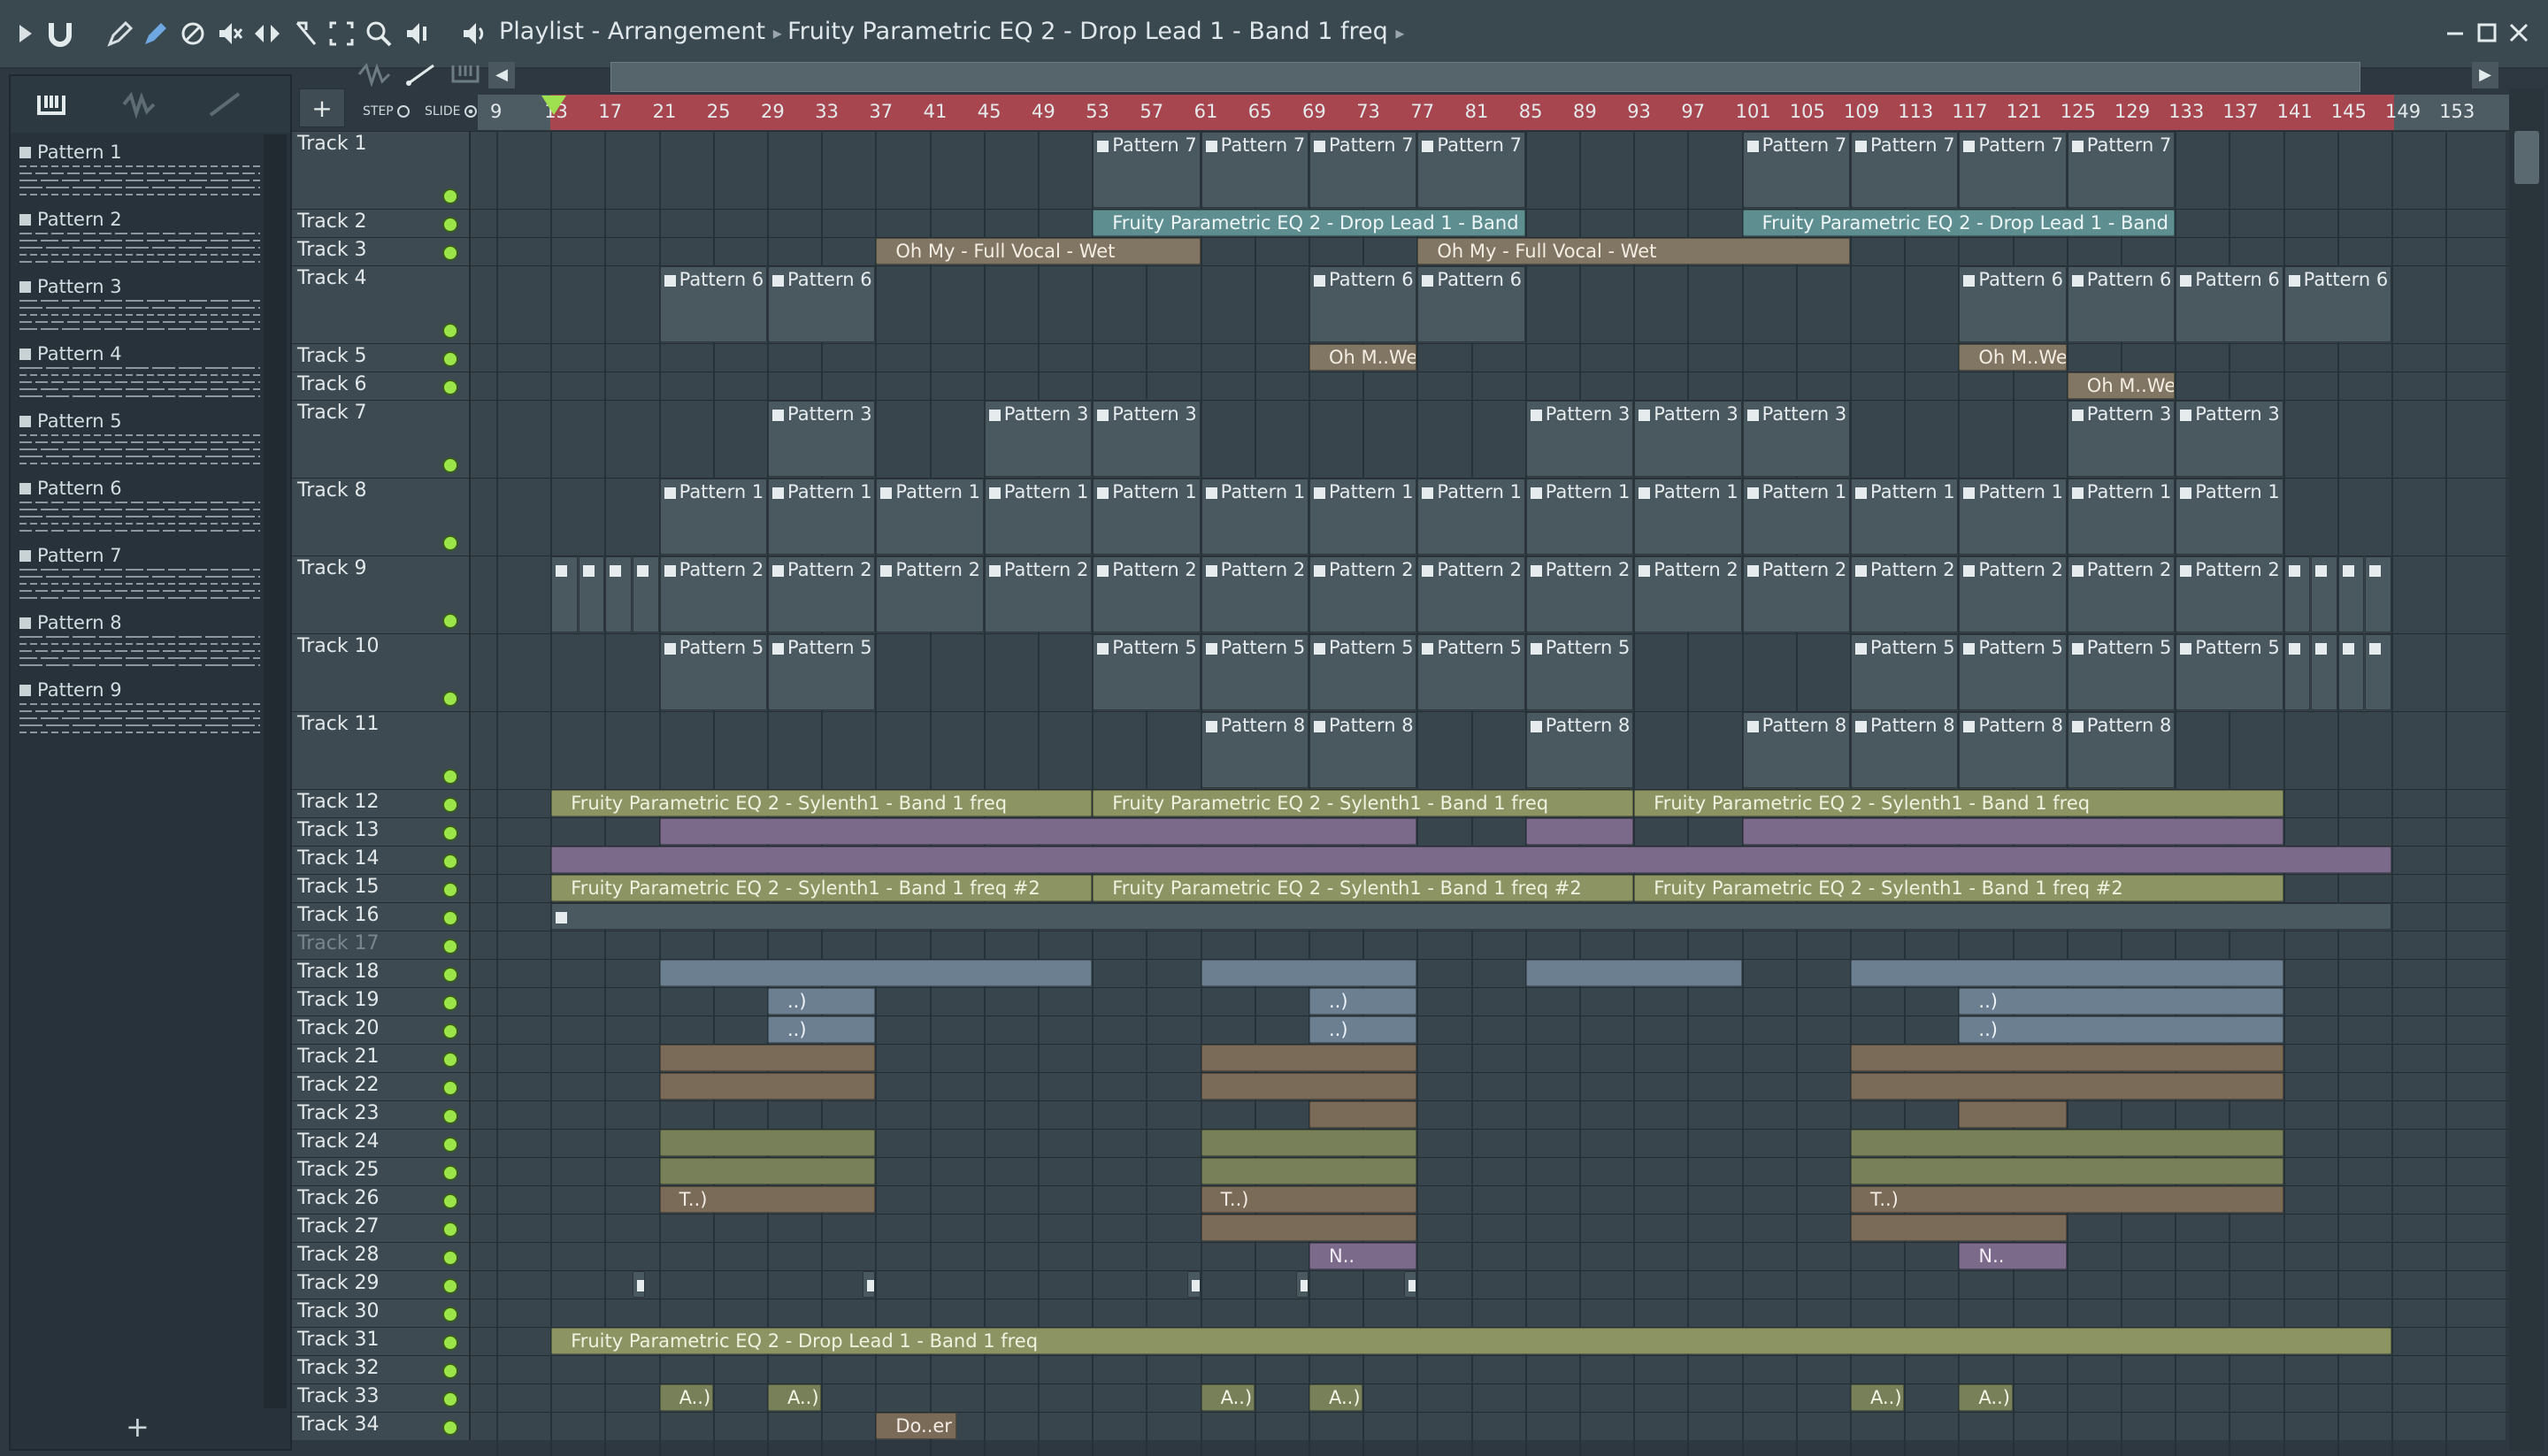 This screenshot has height=1456, width=2548. I want to click on pattern-item: Pattern 5, so click(138, 440).